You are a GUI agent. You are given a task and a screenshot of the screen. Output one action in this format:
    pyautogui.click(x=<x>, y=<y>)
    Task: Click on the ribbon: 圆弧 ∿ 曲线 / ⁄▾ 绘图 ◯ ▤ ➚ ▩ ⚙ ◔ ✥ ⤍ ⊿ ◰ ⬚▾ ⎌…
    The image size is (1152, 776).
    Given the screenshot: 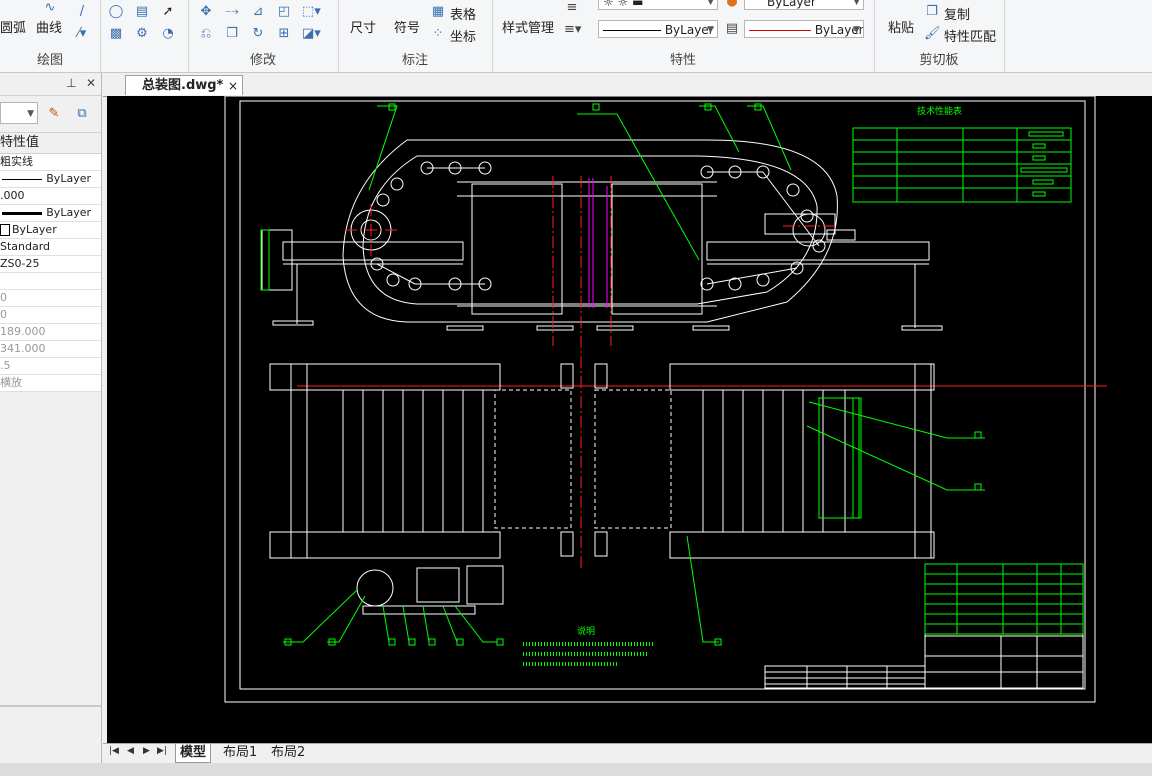 What is the action you would take?
    pyautogui.click(x=576, y=36)
    